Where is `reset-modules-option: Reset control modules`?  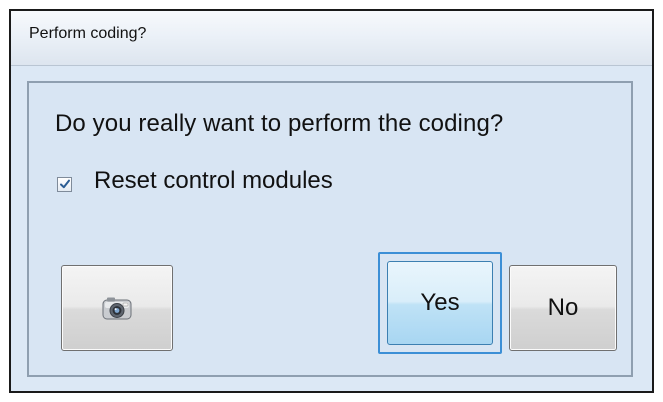
reset-modules-option: Reset control modules is located at coordinates (195, 181).